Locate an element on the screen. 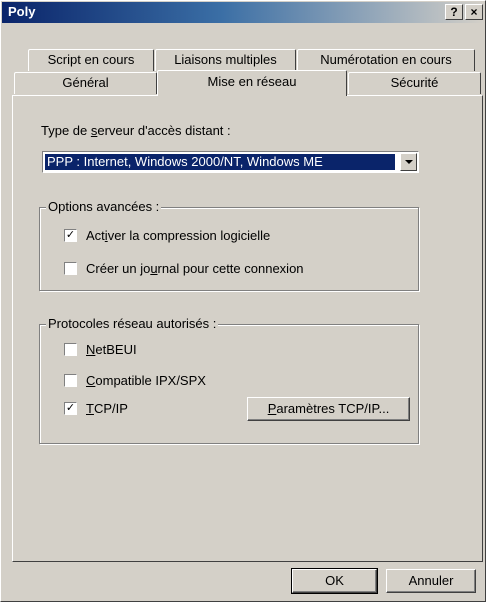 The width and height of the screenshot is (486, 602). close-button: × is located at coordinates (474, 12).